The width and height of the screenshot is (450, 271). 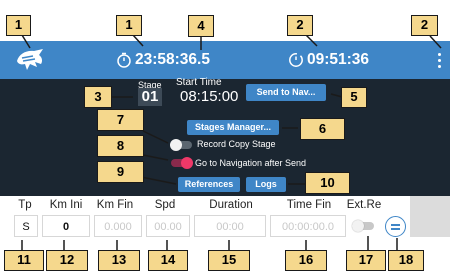 What do you see at coordinates (115, 205) in the screenshot?
I see `column-header-km-fin: Km Fin` at bounding box center [115, 205].